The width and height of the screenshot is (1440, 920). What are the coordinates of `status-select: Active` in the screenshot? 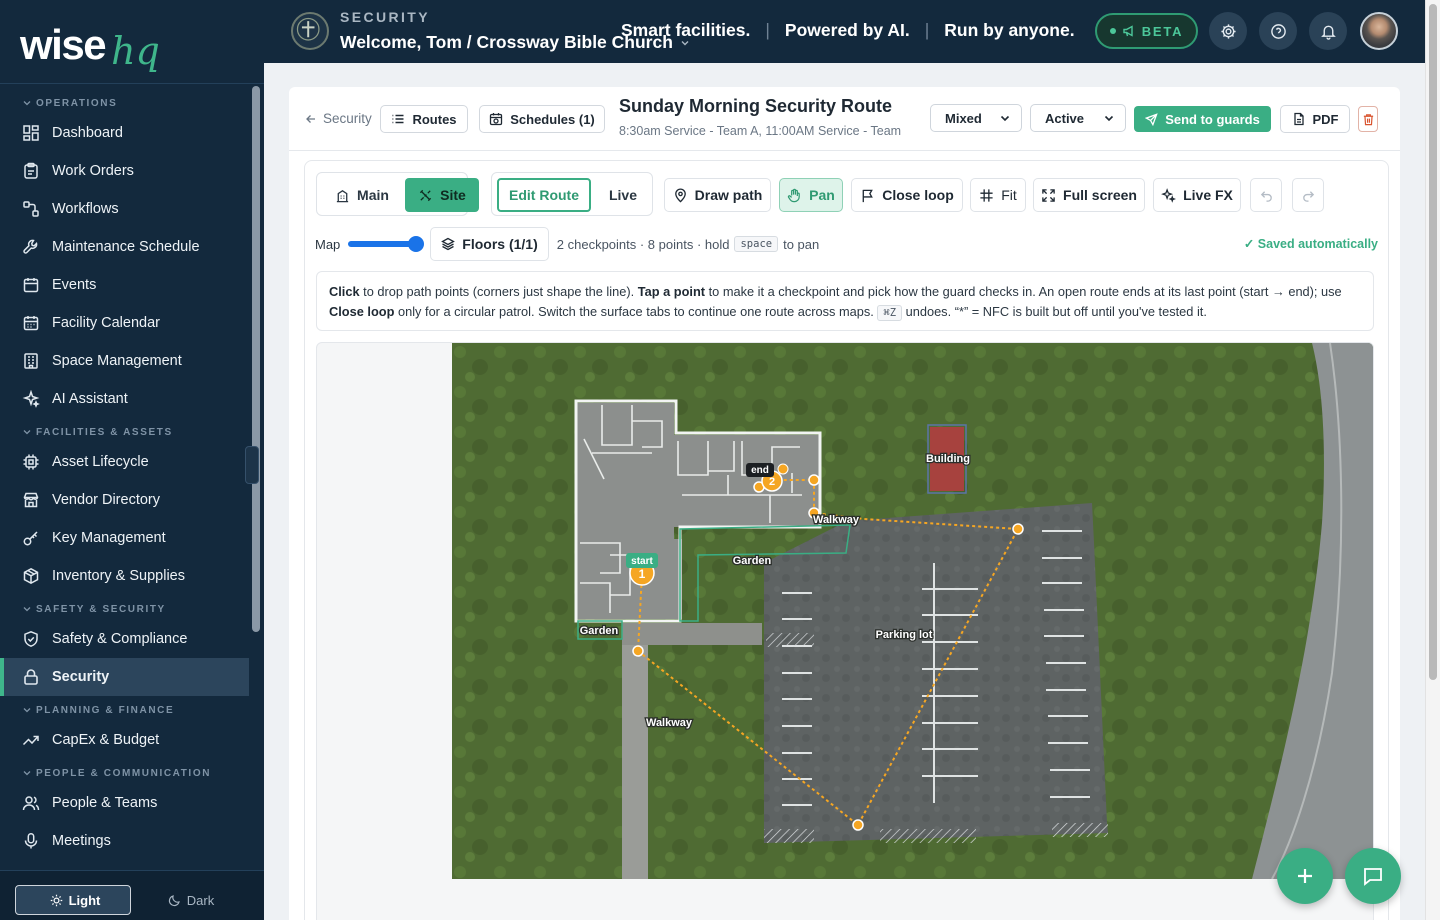 It's located at (1078, 118).